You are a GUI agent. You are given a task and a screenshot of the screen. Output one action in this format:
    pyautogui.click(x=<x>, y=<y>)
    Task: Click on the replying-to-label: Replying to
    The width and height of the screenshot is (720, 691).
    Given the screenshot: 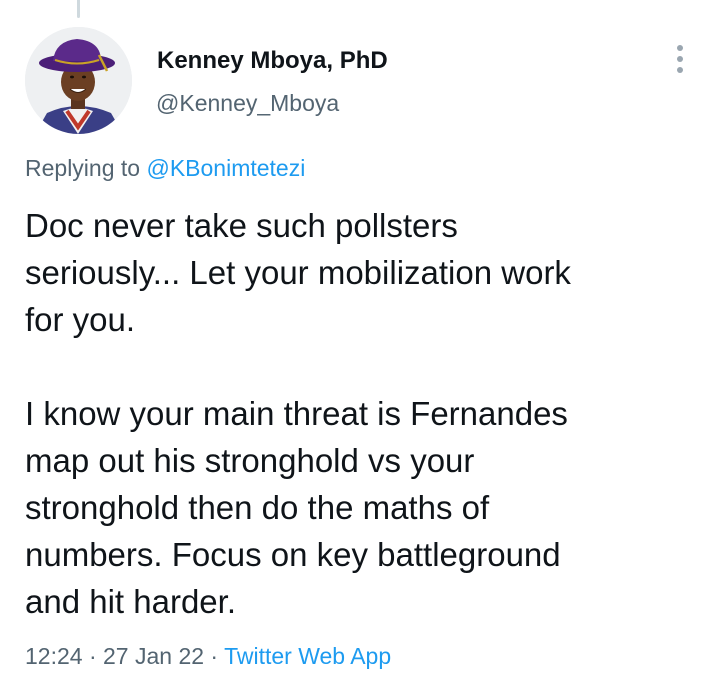 What is the action you would take?
    pyautogui.click(x=86, y=168)
    